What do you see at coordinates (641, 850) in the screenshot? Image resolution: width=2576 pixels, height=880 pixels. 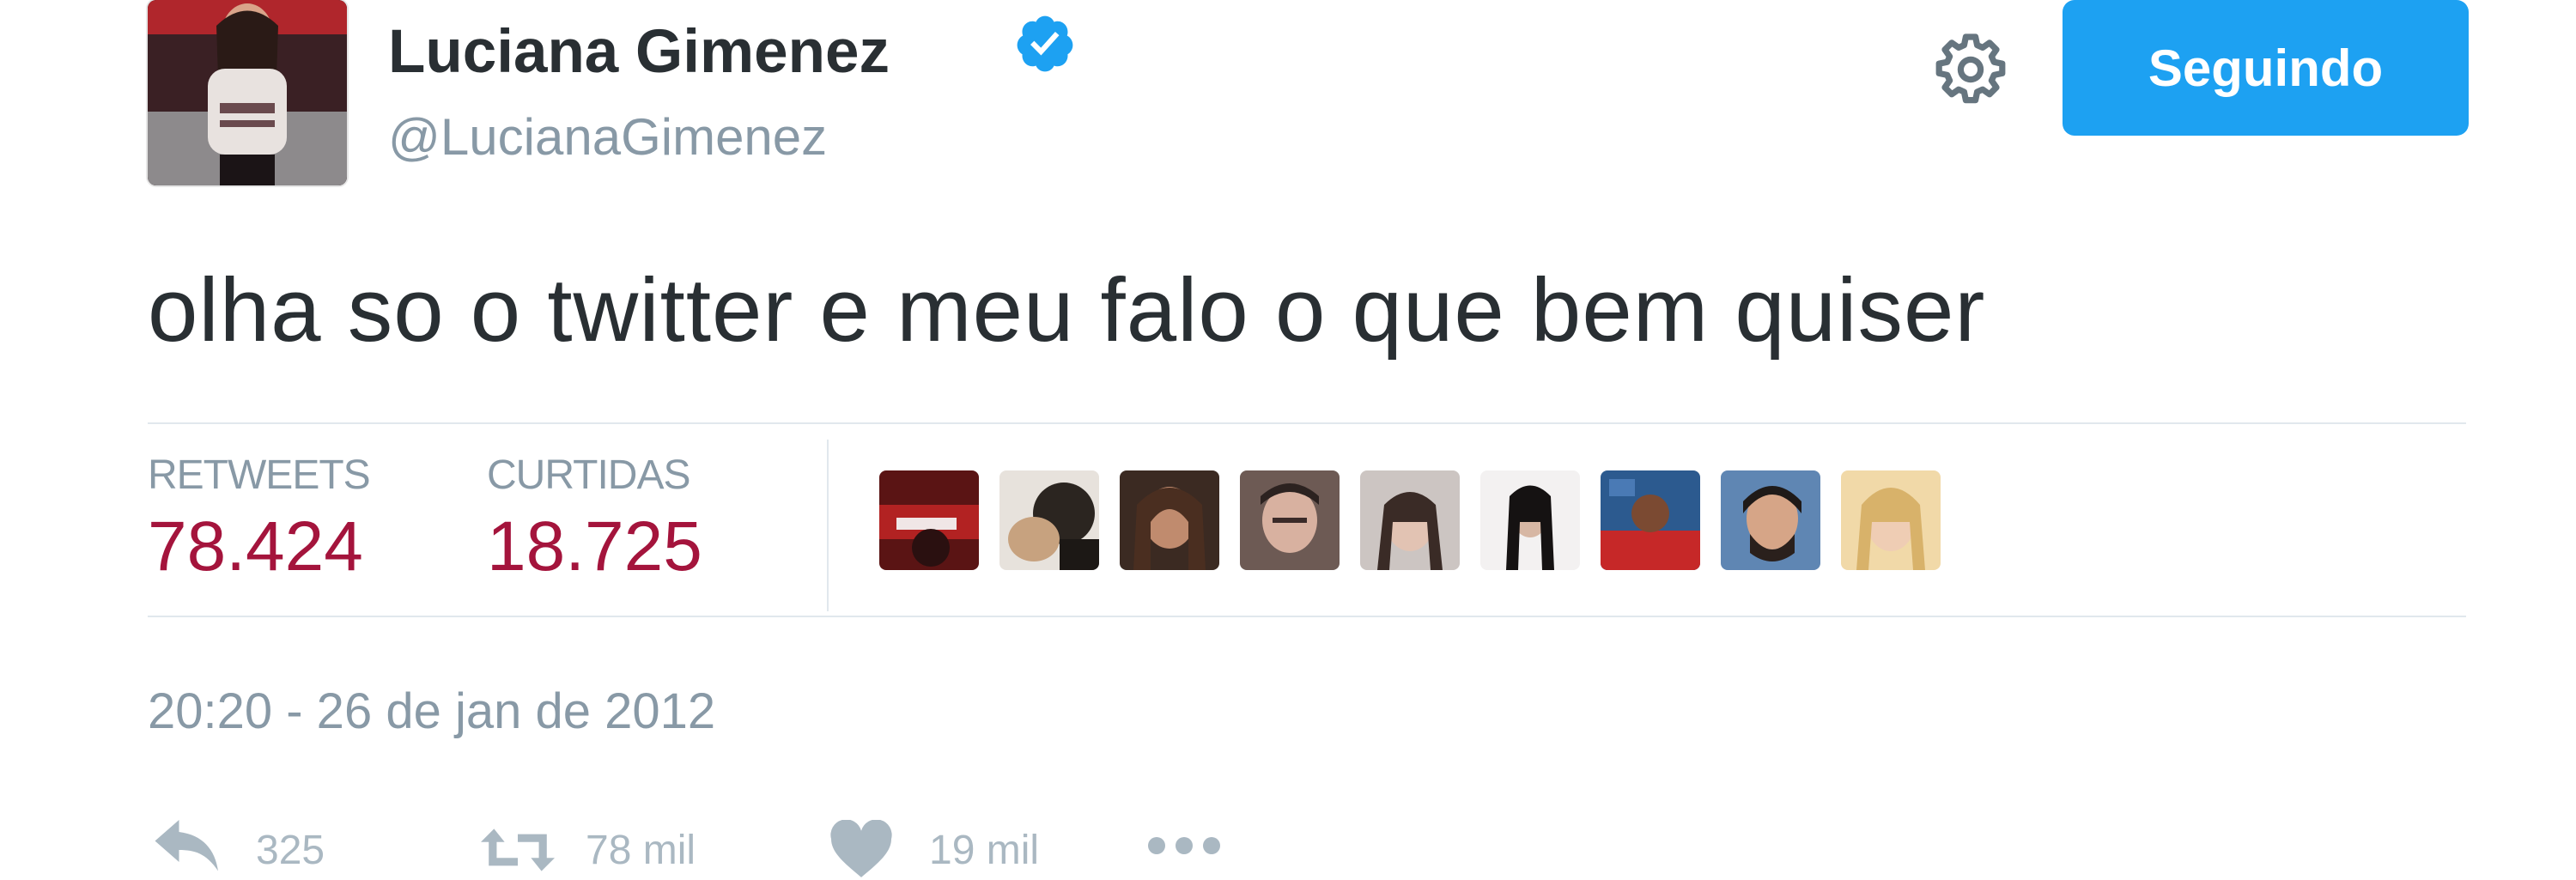 I see `retweet-count: 78 mil` at bounding box center [641, 850].